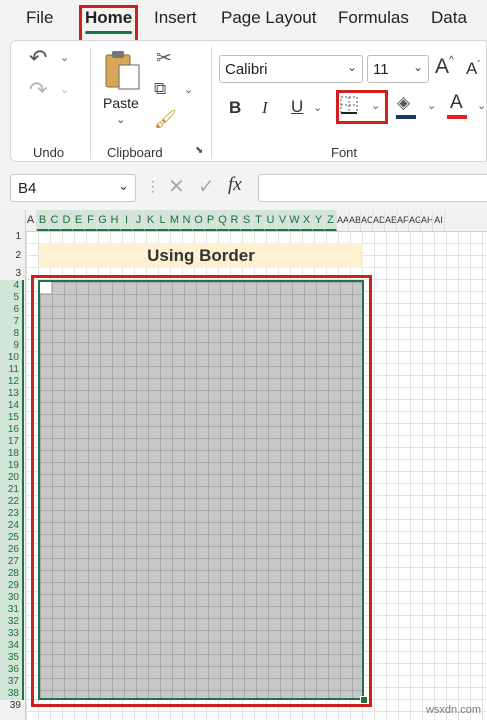  I want to click on clipboard-launcher-icon: ⬊, so click(199, 150).